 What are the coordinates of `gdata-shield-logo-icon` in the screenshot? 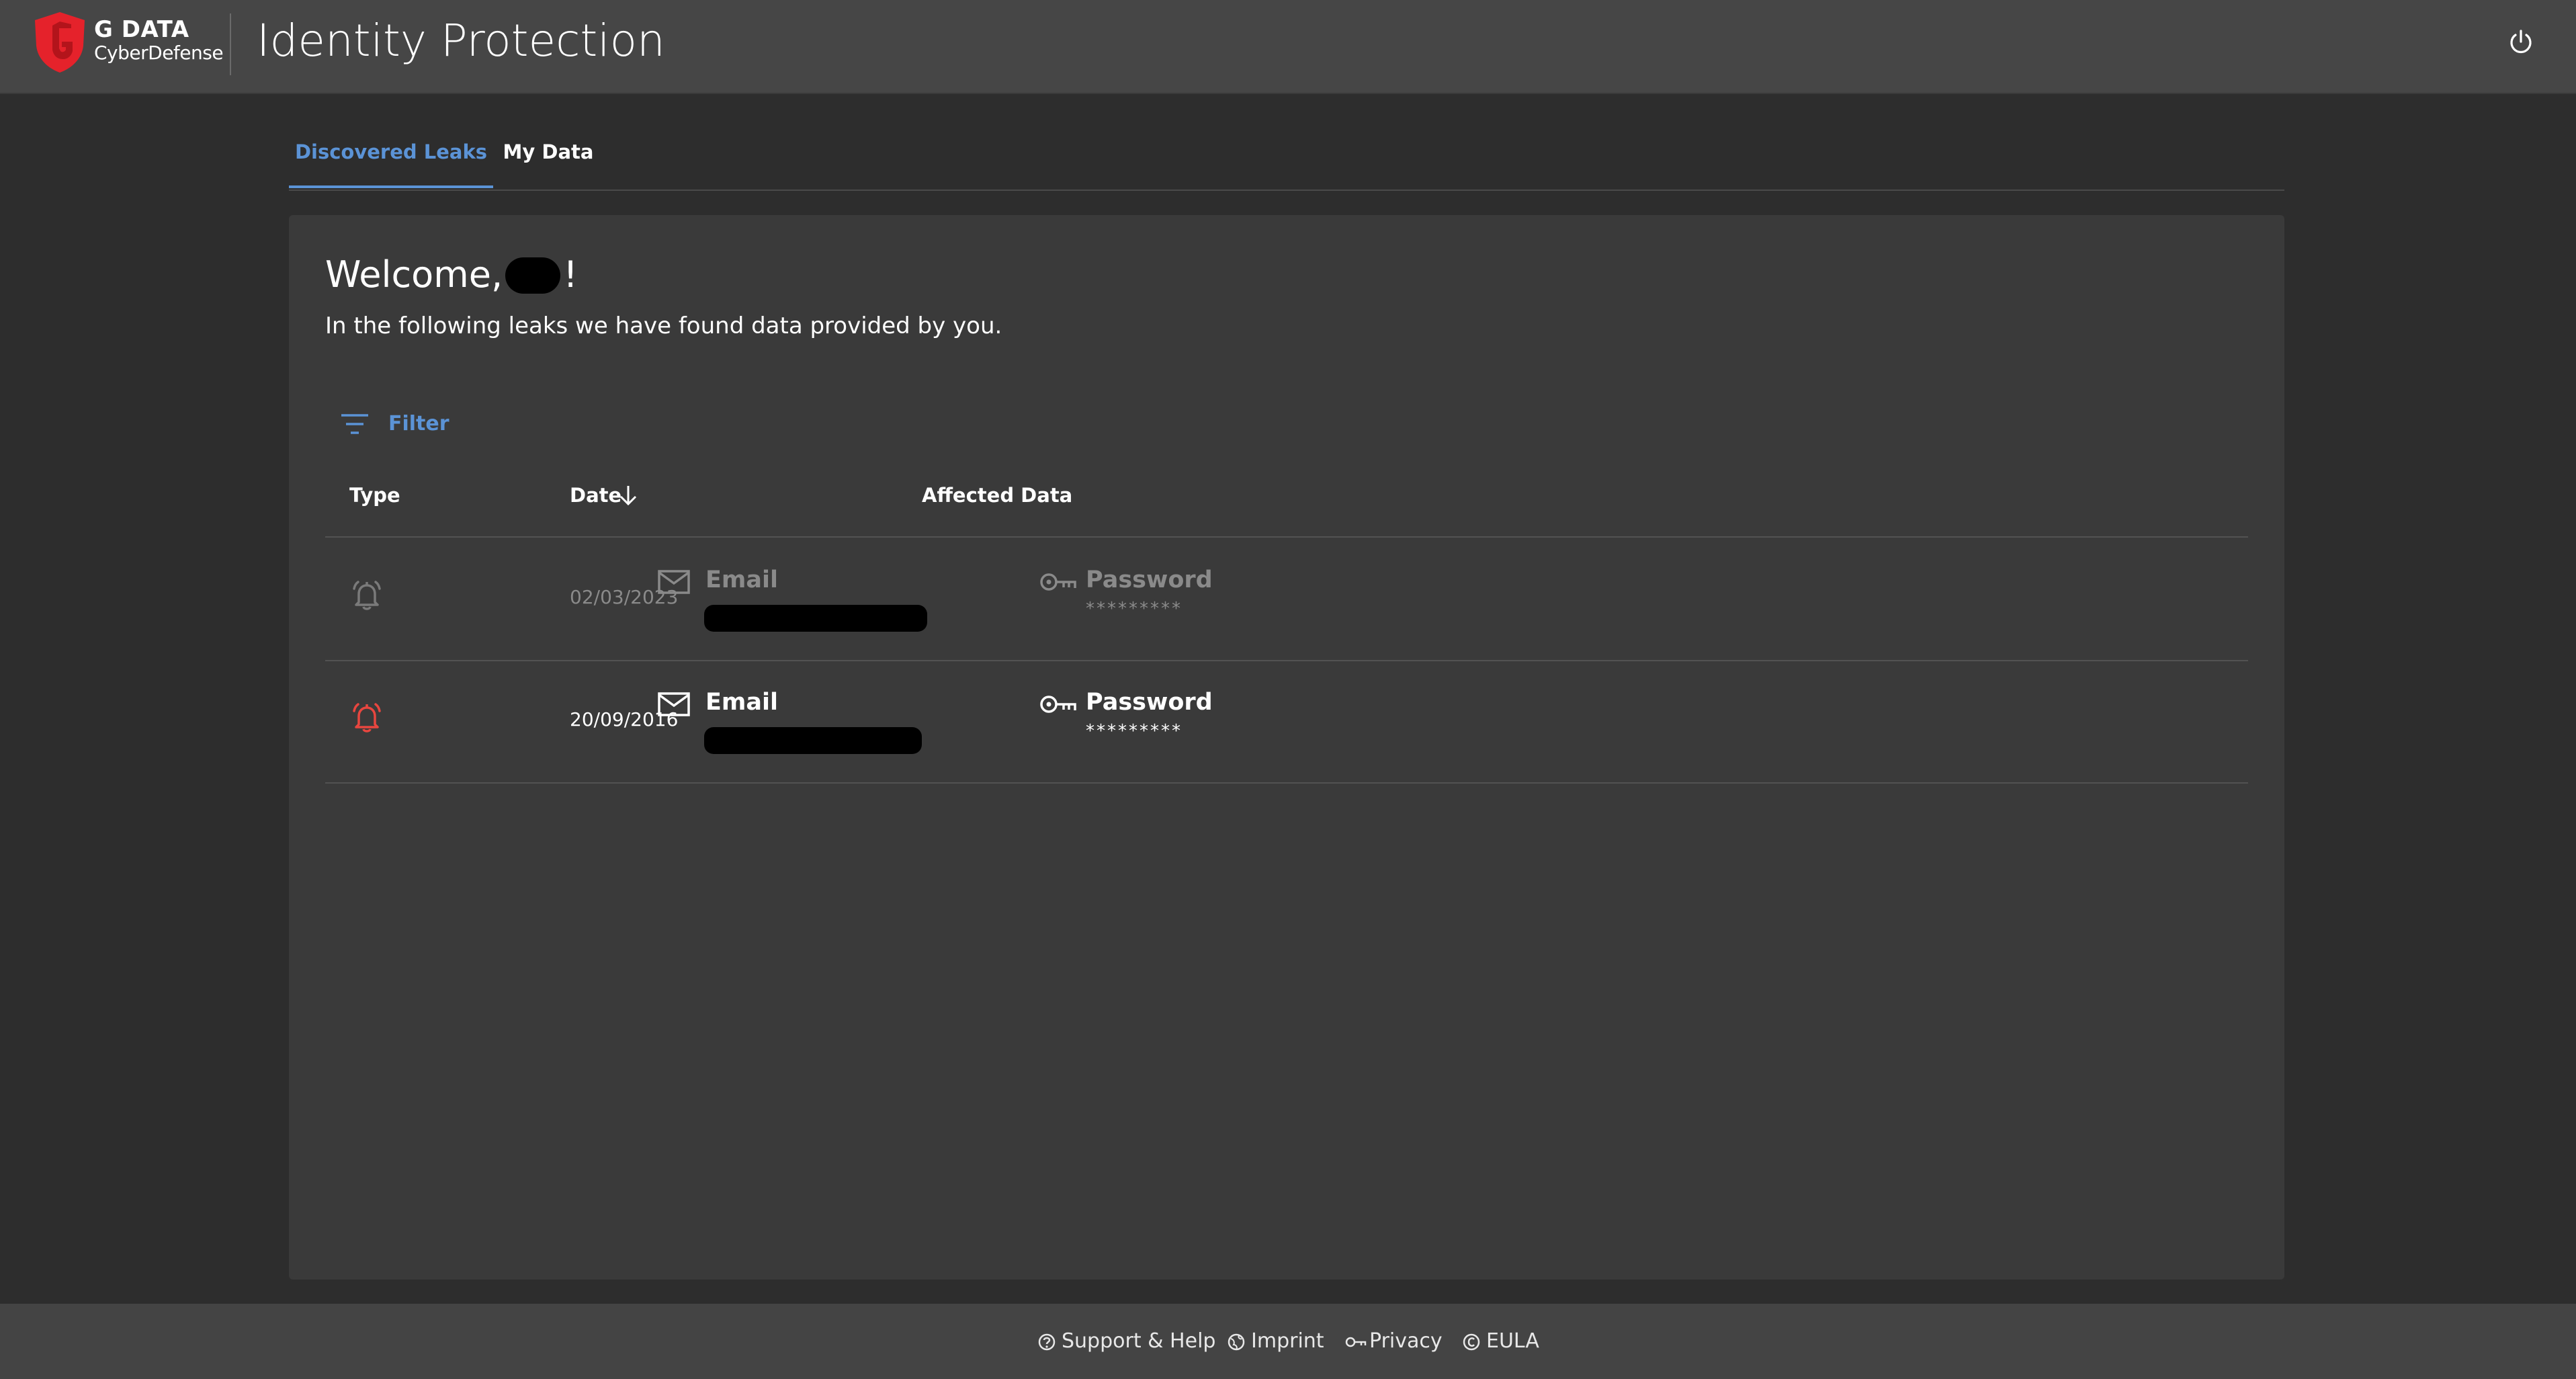 It's located at (60, 42).